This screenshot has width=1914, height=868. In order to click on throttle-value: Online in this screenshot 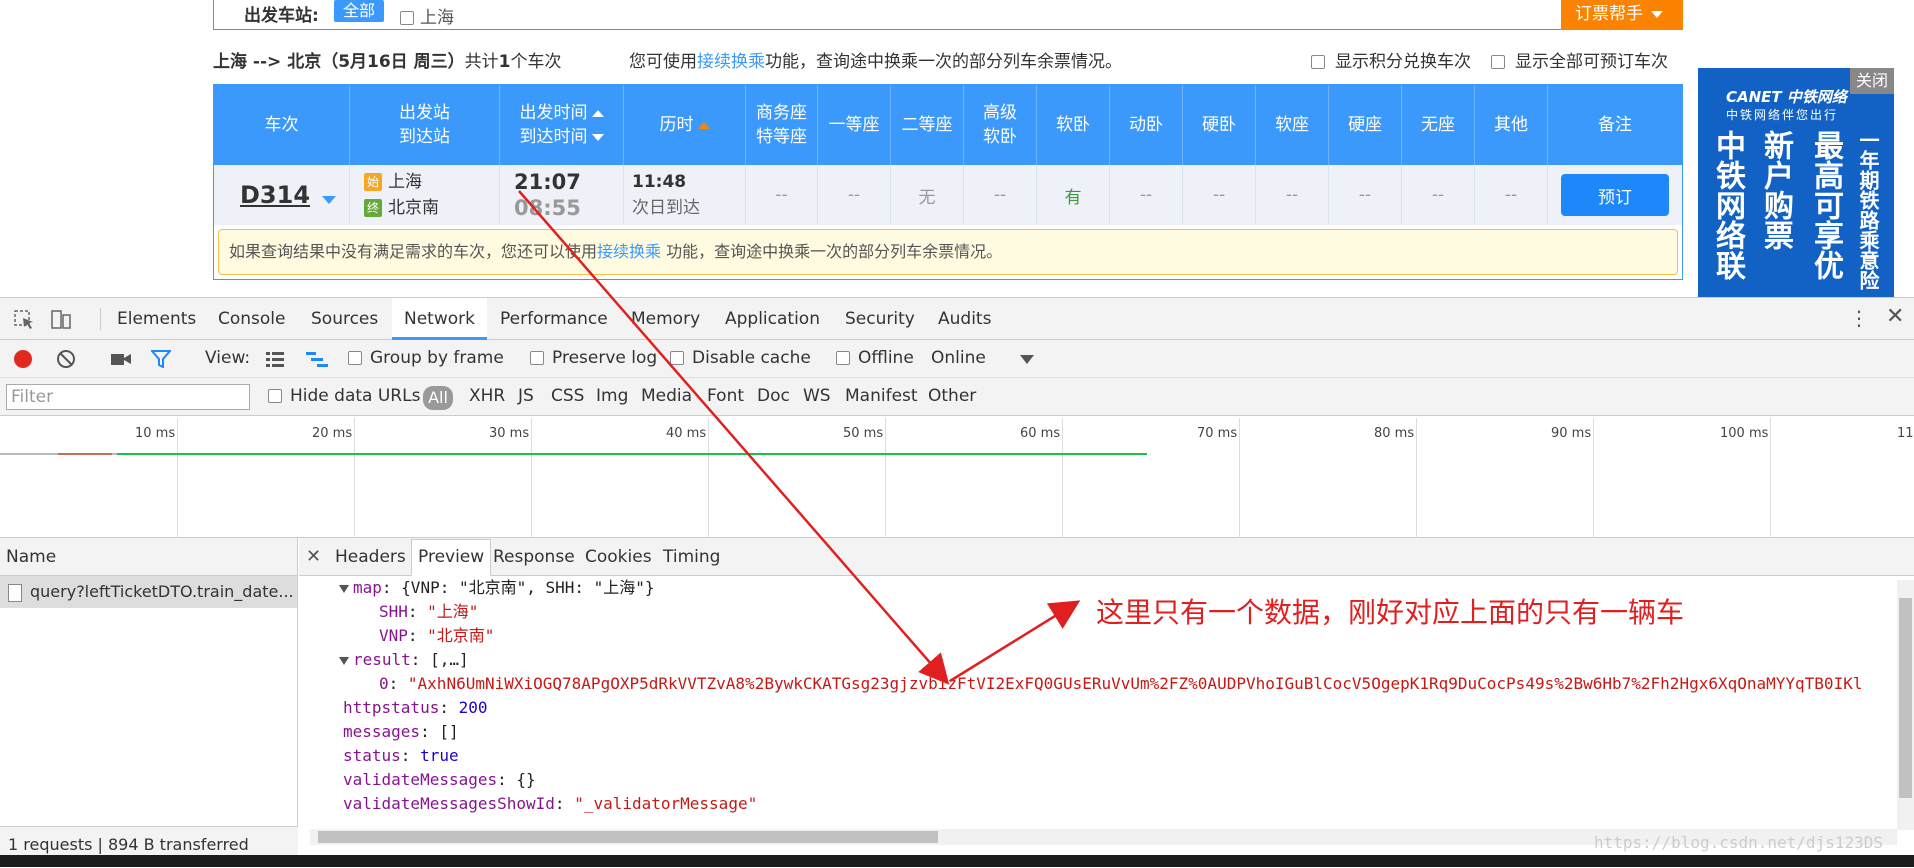, I will do `click(958, 358)`.